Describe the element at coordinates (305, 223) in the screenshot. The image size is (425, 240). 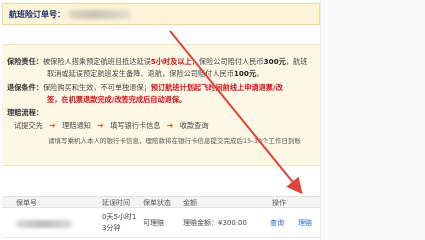
I see `claim-link: 理赔` at that location.